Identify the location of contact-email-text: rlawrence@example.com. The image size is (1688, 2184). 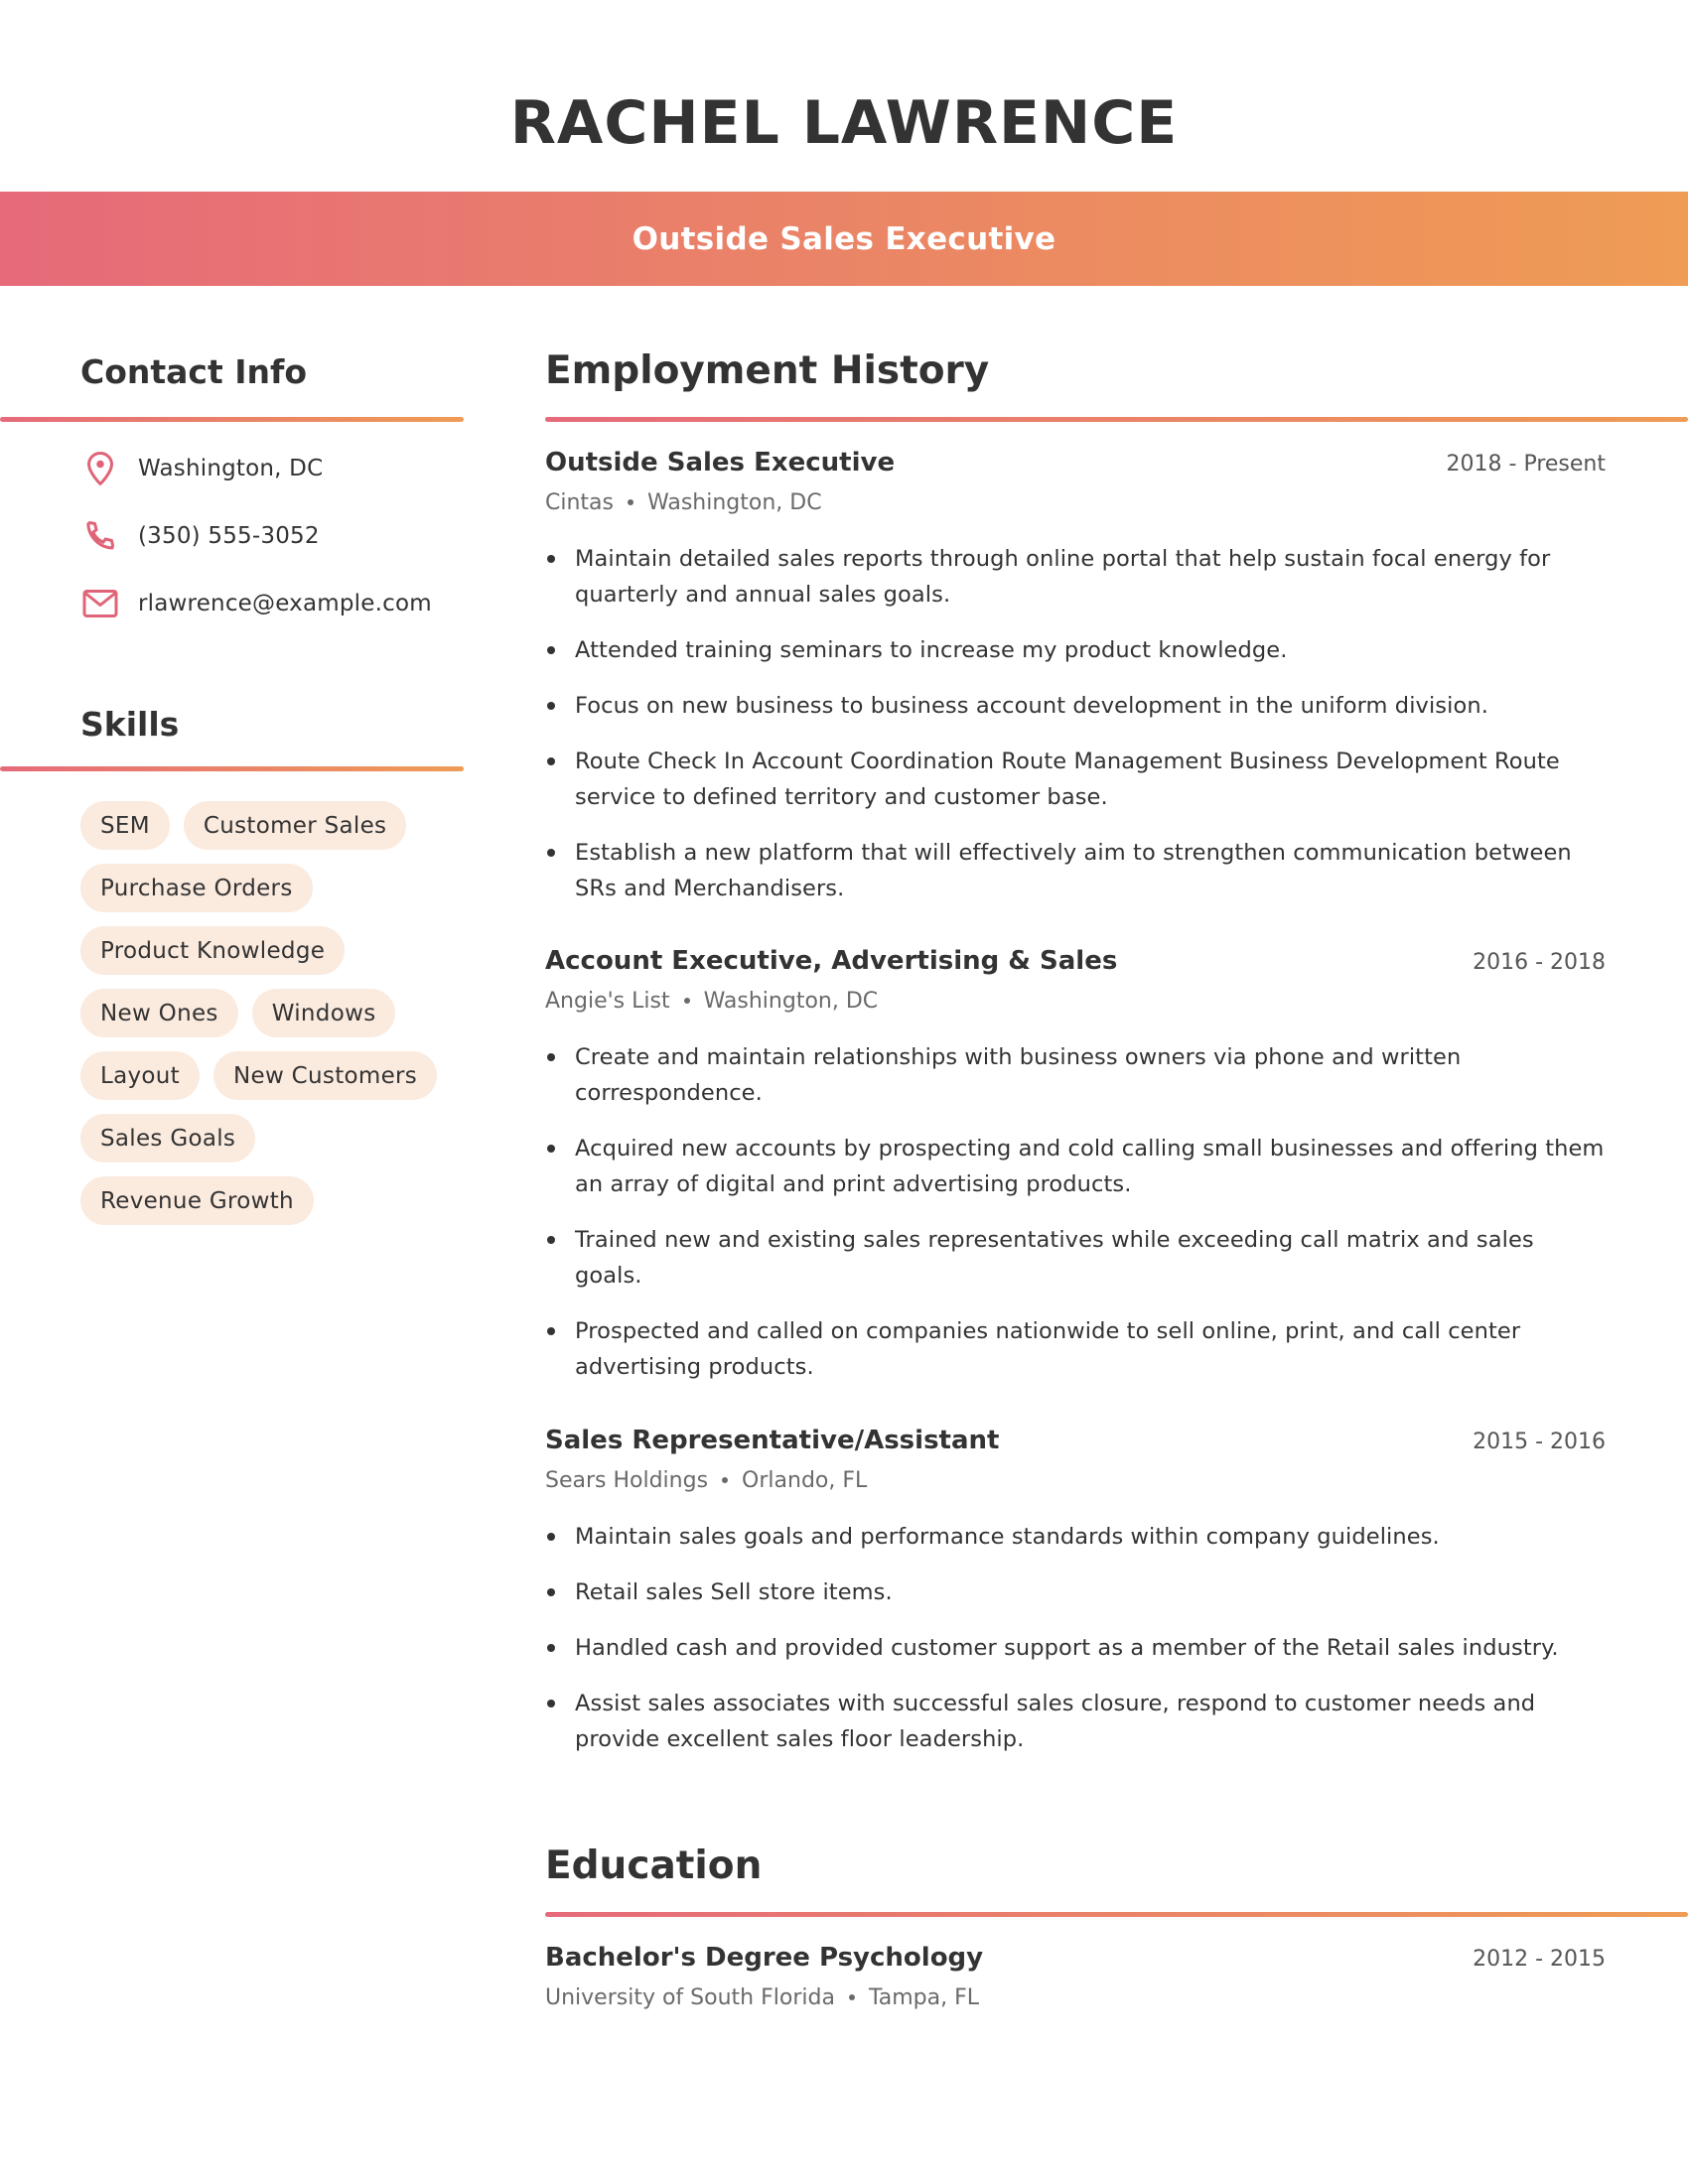
(285, 603).